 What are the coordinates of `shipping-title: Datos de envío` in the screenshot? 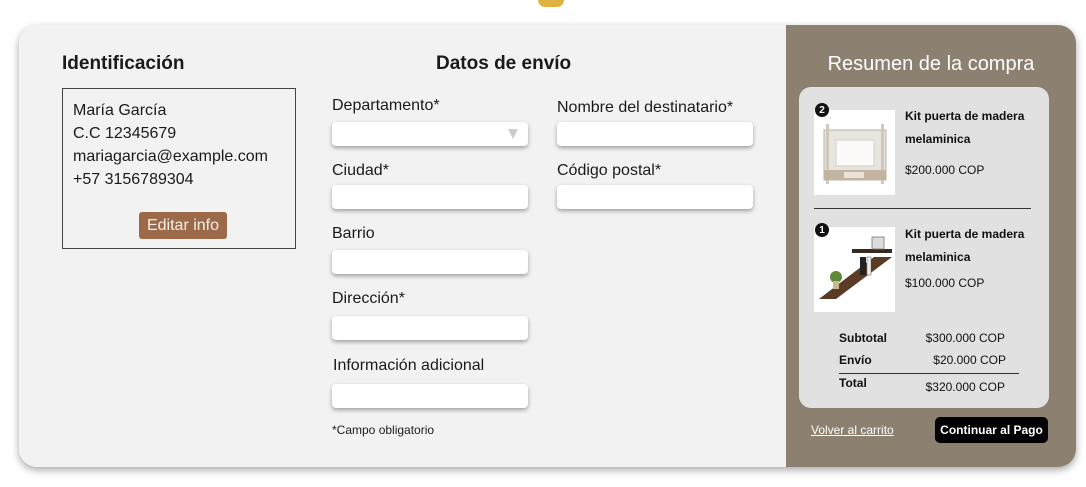 It's located at (504, 63).